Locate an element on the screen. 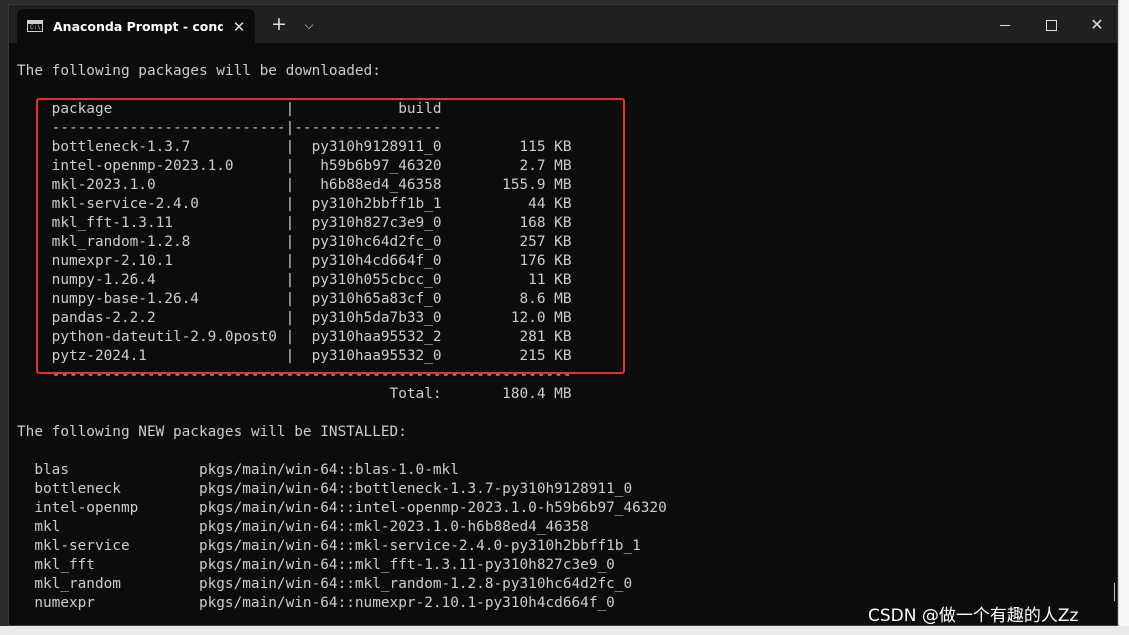 Image resolution: width=1129 pixels, height=635 pixels. tab-close-icon: ✕ is located at coordinates (239, 27).